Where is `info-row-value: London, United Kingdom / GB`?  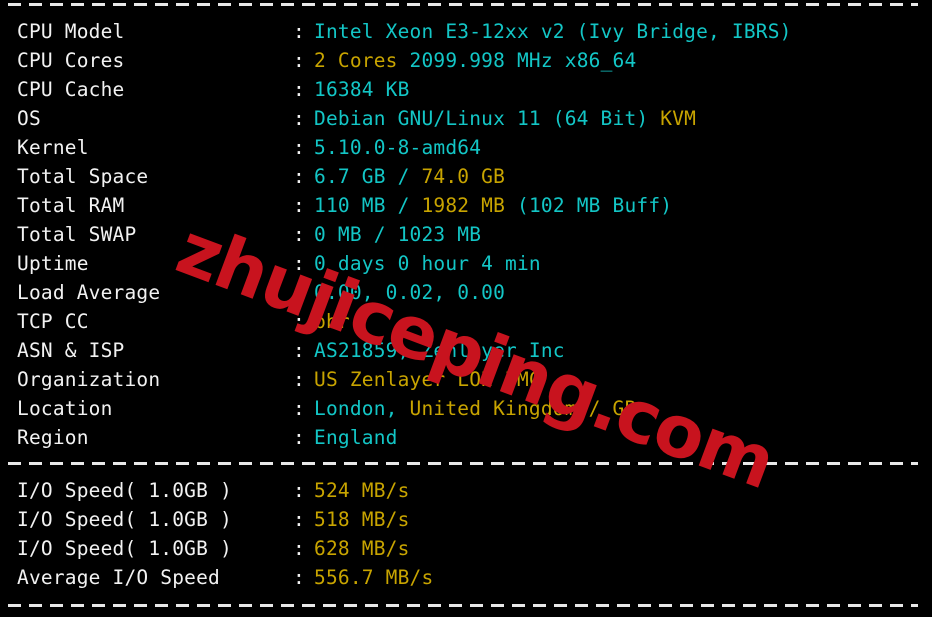
info-row-value: London, United Kingdom / GB is located at coordinates (475, 408).